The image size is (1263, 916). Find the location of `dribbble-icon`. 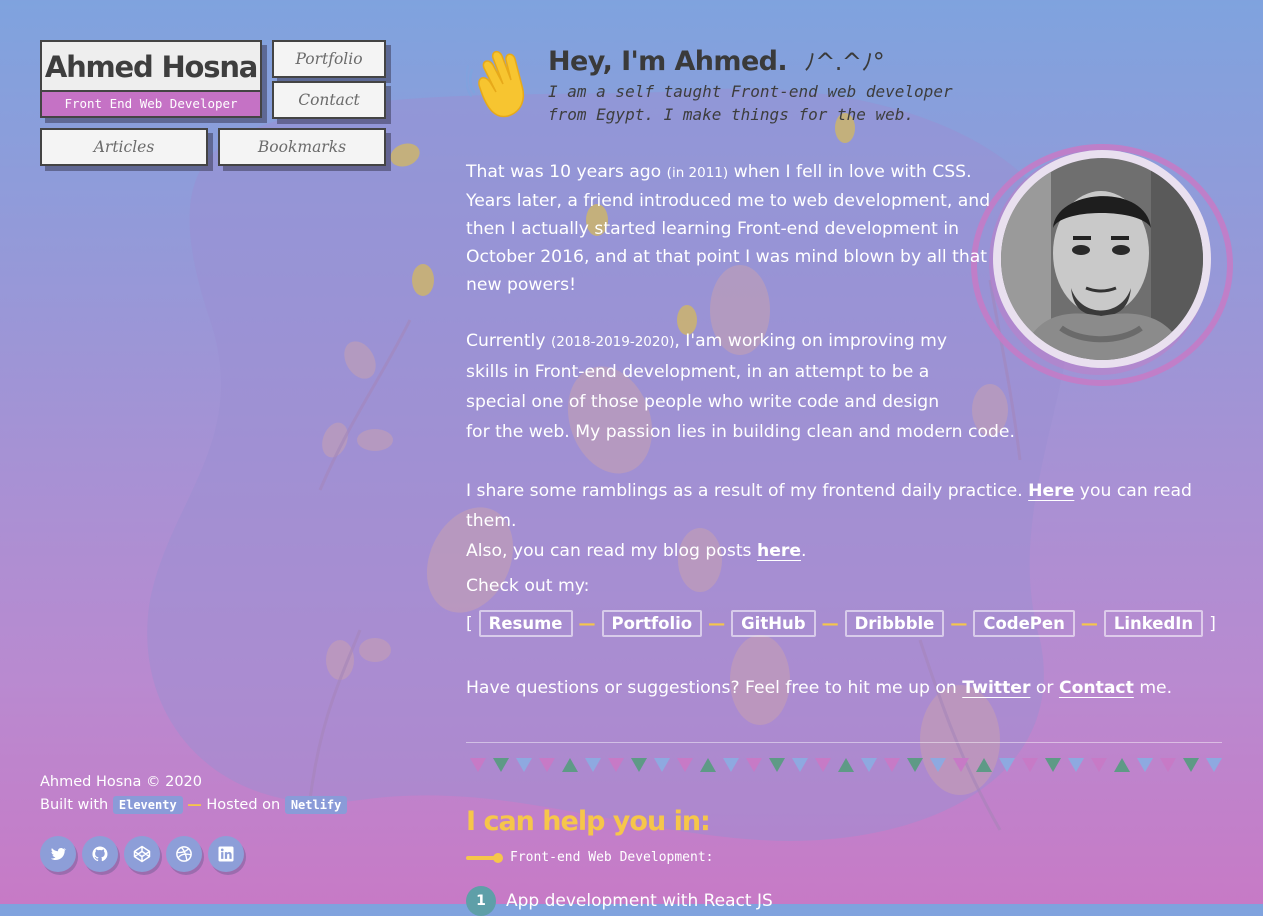

dribbble-icon is located at coordinates (184, 854).